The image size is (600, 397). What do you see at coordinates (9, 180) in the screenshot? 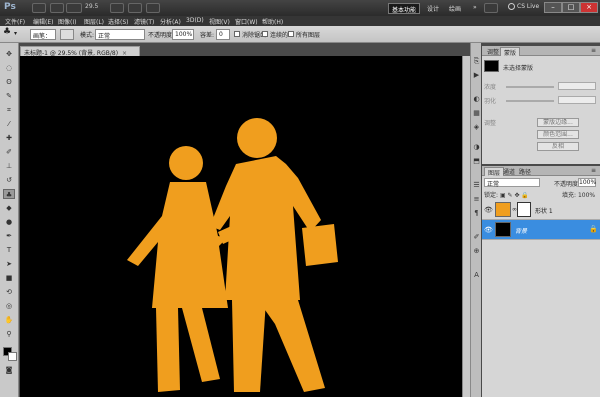
I see `history-brush-tool-icon: ↺` at bounding box center [9, 180].